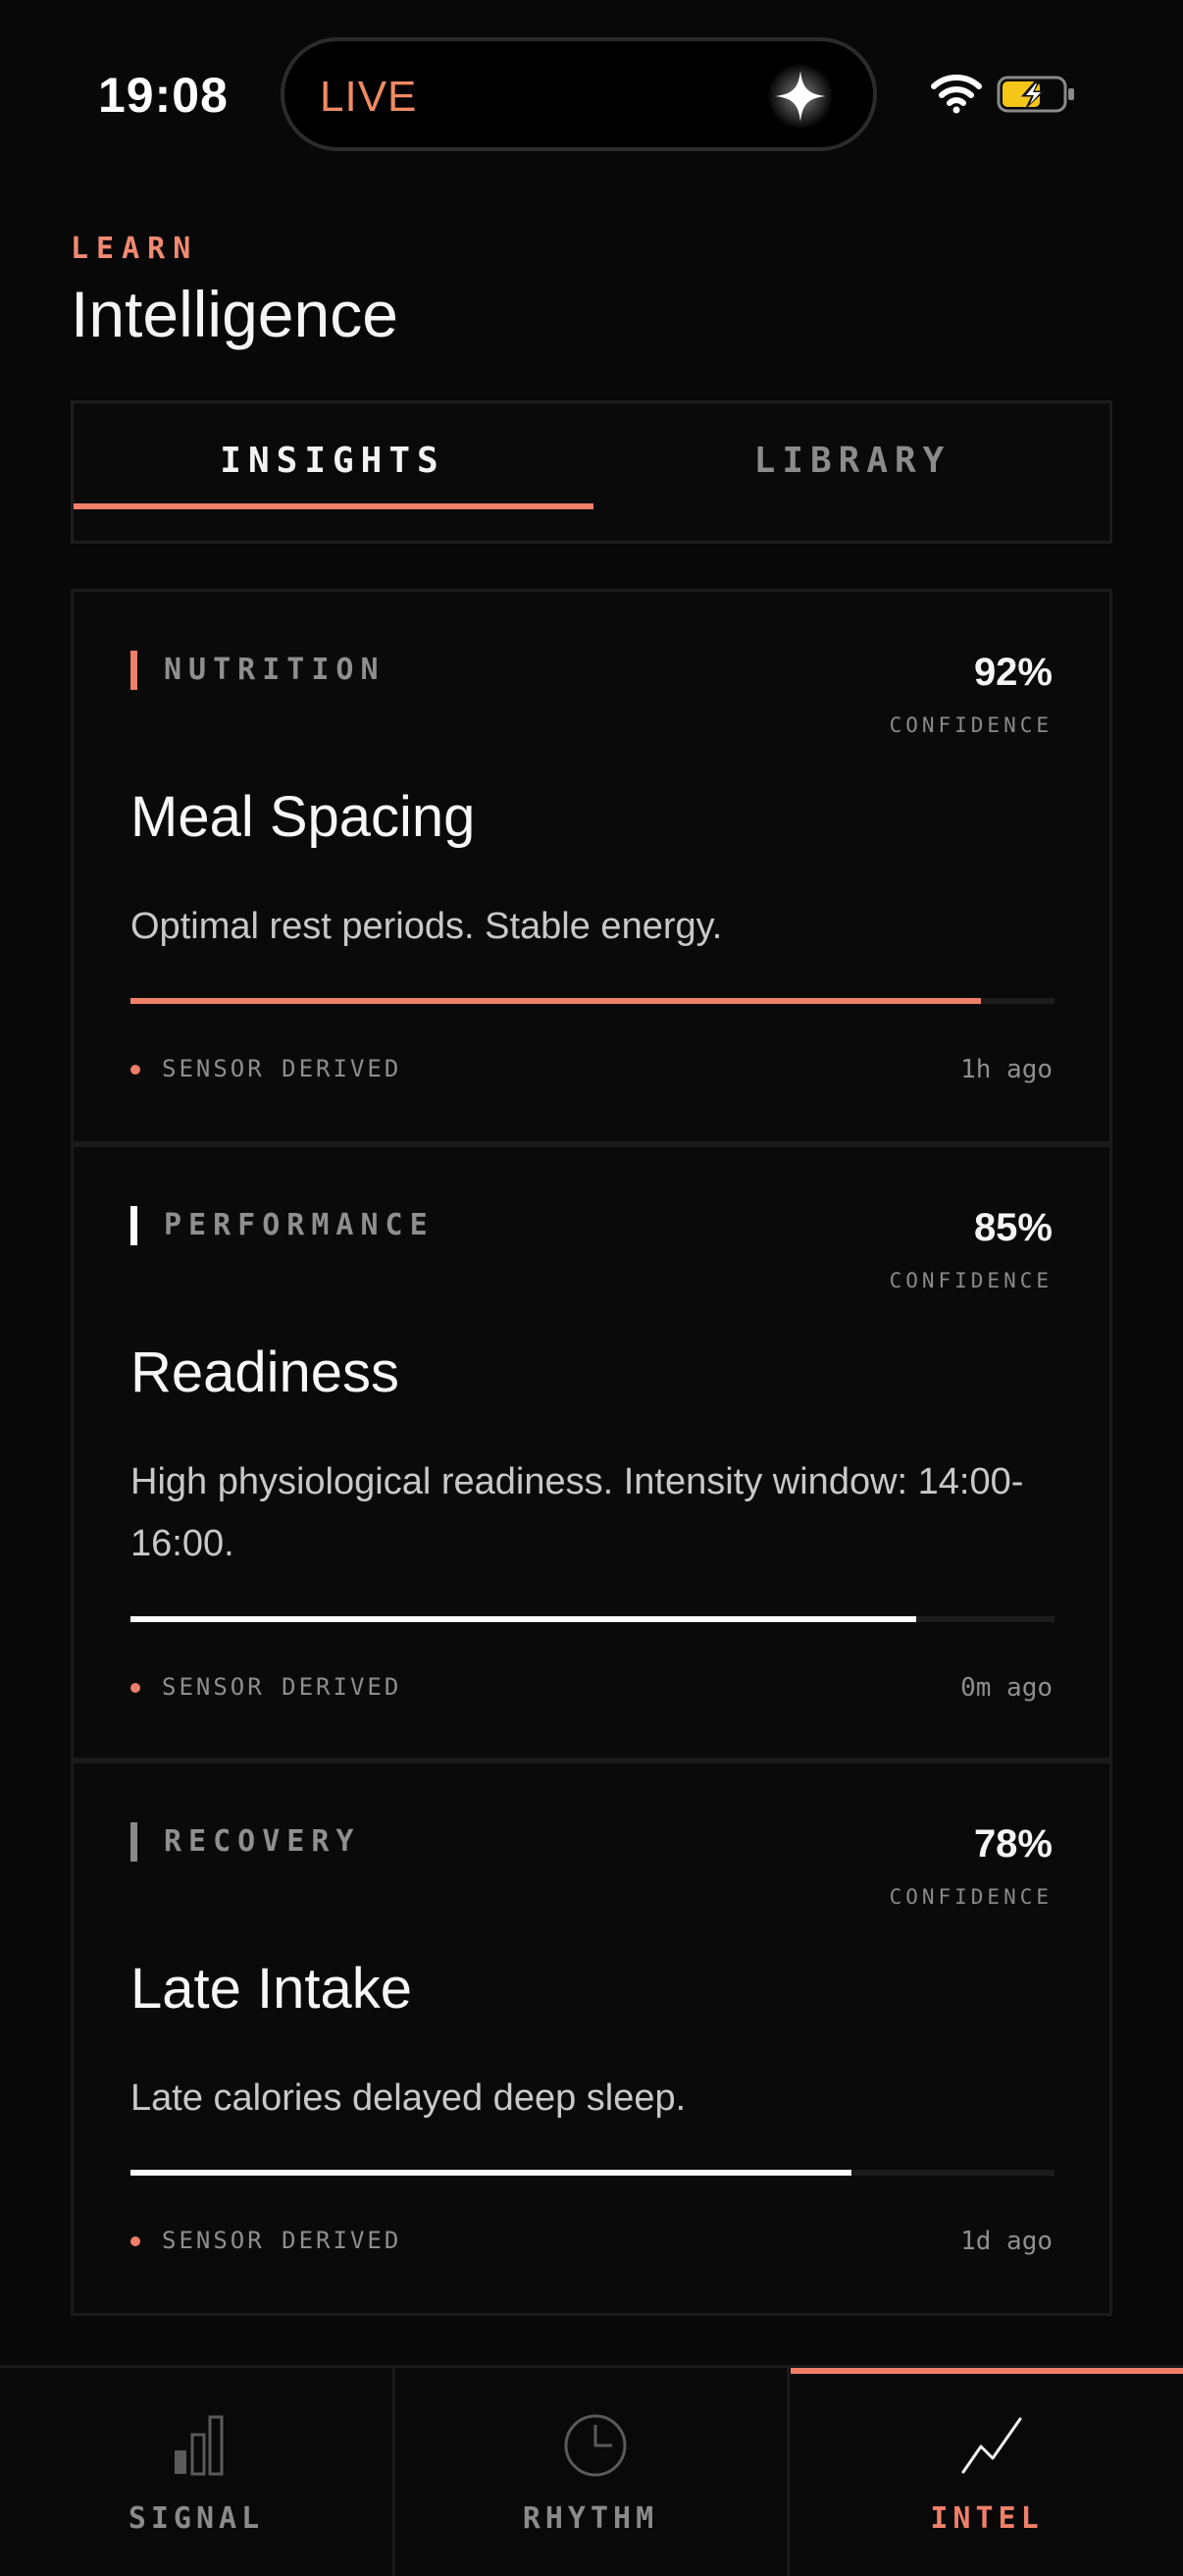 The height and width of the screenshot is (2576, 1183). Describe the element at coordinates (271, 1989) in the screenshot. I see `insight-title: Late Intake` at that location.